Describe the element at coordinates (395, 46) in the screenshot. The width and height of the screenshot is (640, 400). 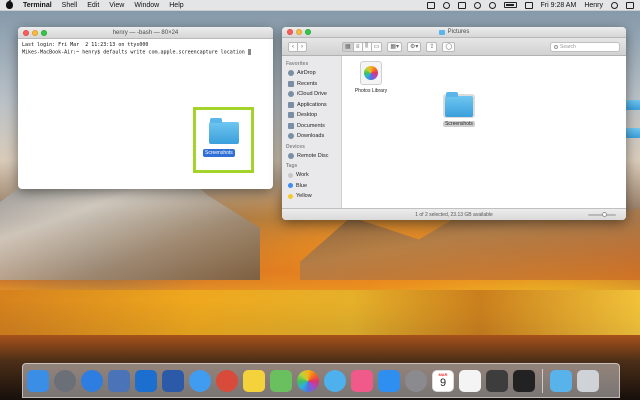
I see `group-button: ▦▾` at that location.